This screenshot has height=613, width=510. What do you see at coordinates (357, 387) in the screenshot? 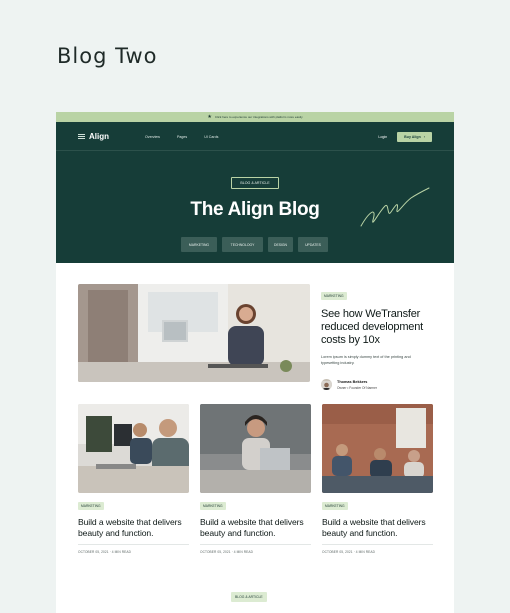
I see `author-role: Owner • Founder Of Narmer` at bounding box center [357, 387].